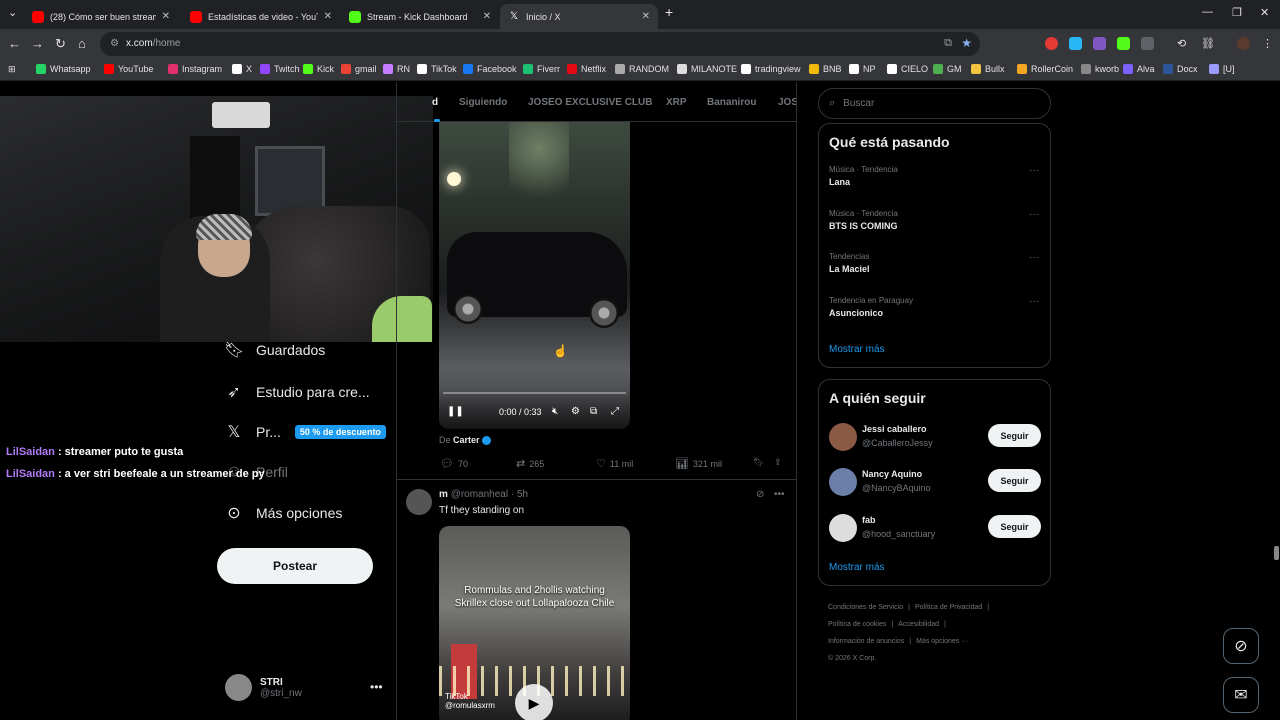  Describe the element at coordinates (443, 494) in the screenshot. I see `tweet-author-name: m` at that location.